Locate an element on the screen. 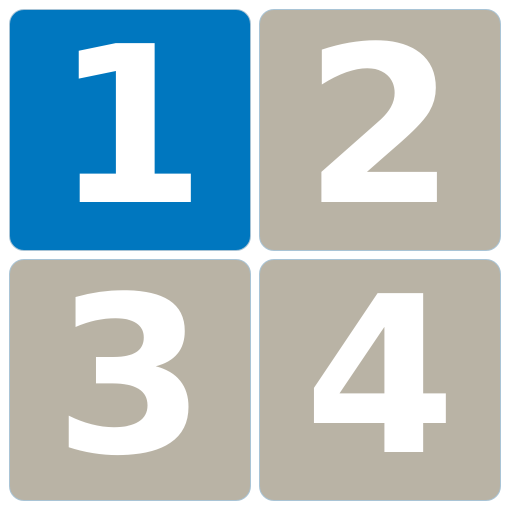 The height and width of the screenshot is (512, 512). tile-1-label: 1 is located at coordinates (130, 127).